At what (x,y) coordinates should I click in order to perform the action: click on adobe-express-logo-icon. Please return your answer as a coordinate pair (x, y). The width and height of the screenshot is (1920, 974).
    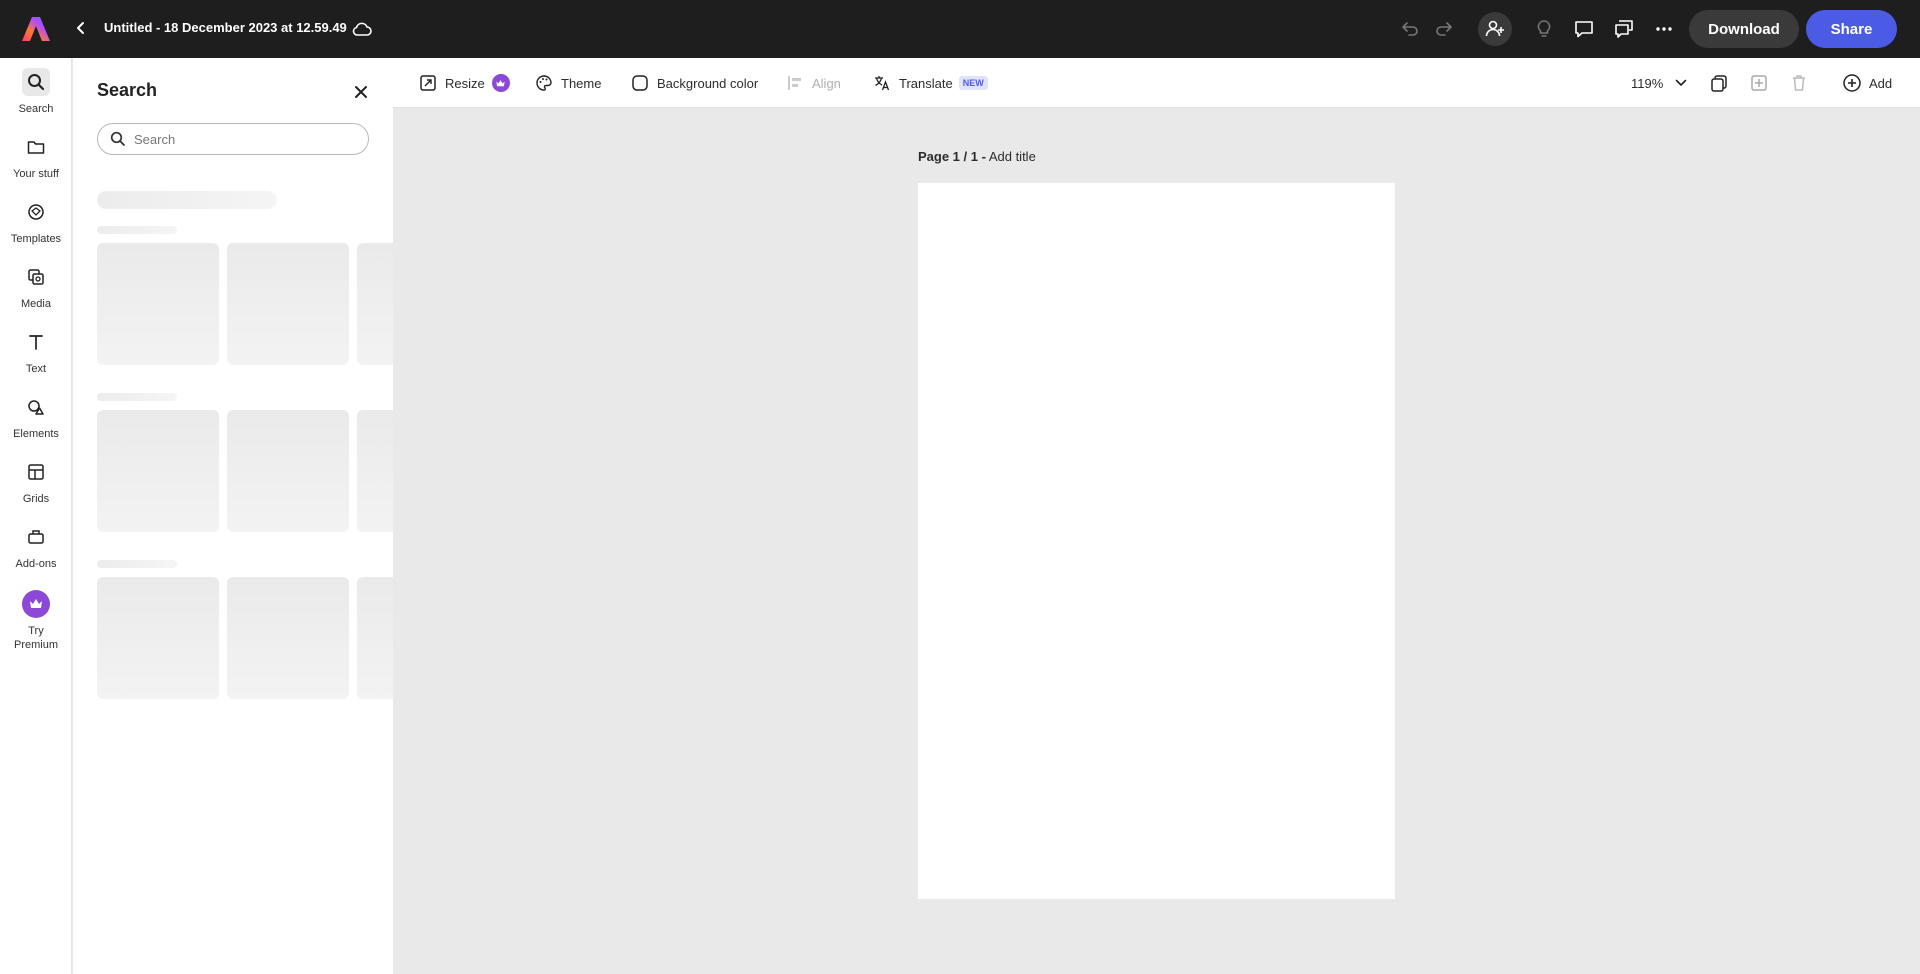
    Looking at the image, I should click on (36, 29).